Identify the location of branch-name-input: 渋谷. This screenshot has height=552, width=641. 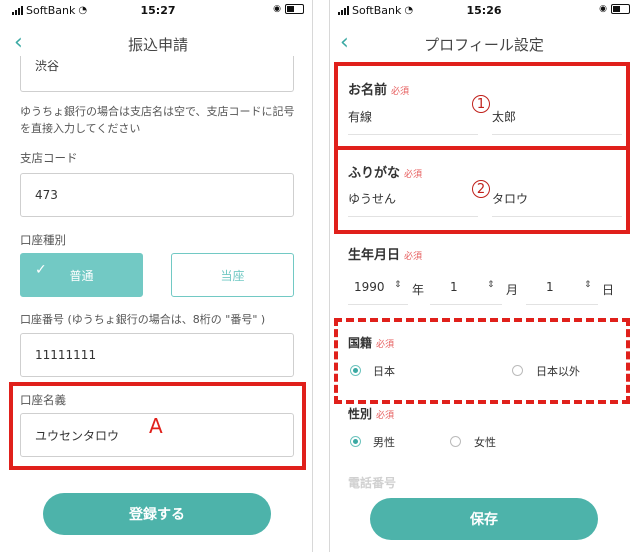
(157, 74).